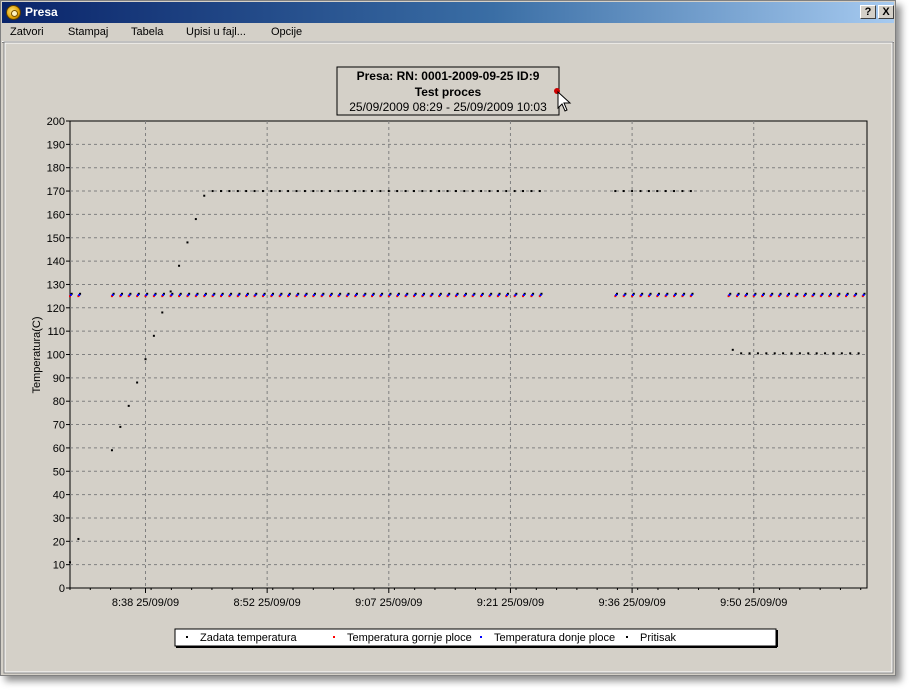 The width and height of the screenshot is (909, 690). What do you see at coordinates (56, 215) in the screenshot?
I see `y-tick-label: 160` at bounding box center [56, 215].